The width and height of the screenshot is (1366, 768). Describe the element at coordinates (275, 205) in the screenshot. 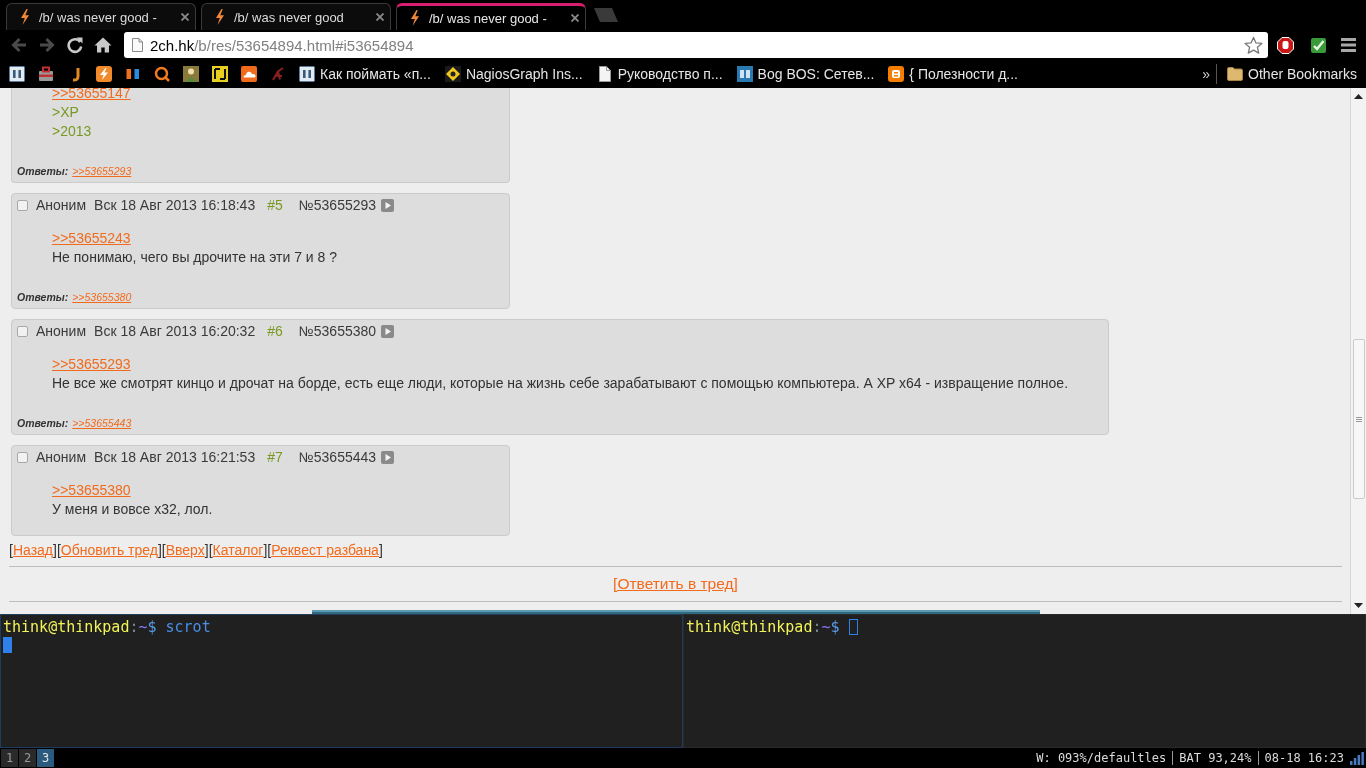

I see `post-index: #5` at that location.